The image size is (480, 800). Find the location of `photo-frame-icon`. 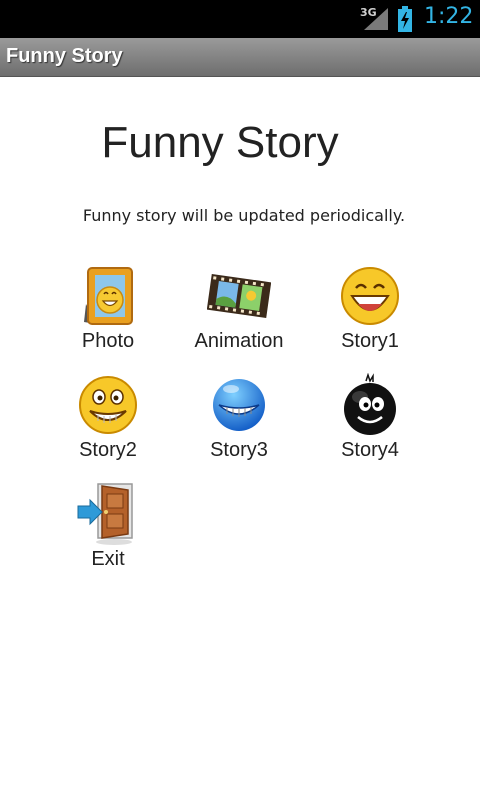

photo-frame-icon is located at coordinates (108, 296).